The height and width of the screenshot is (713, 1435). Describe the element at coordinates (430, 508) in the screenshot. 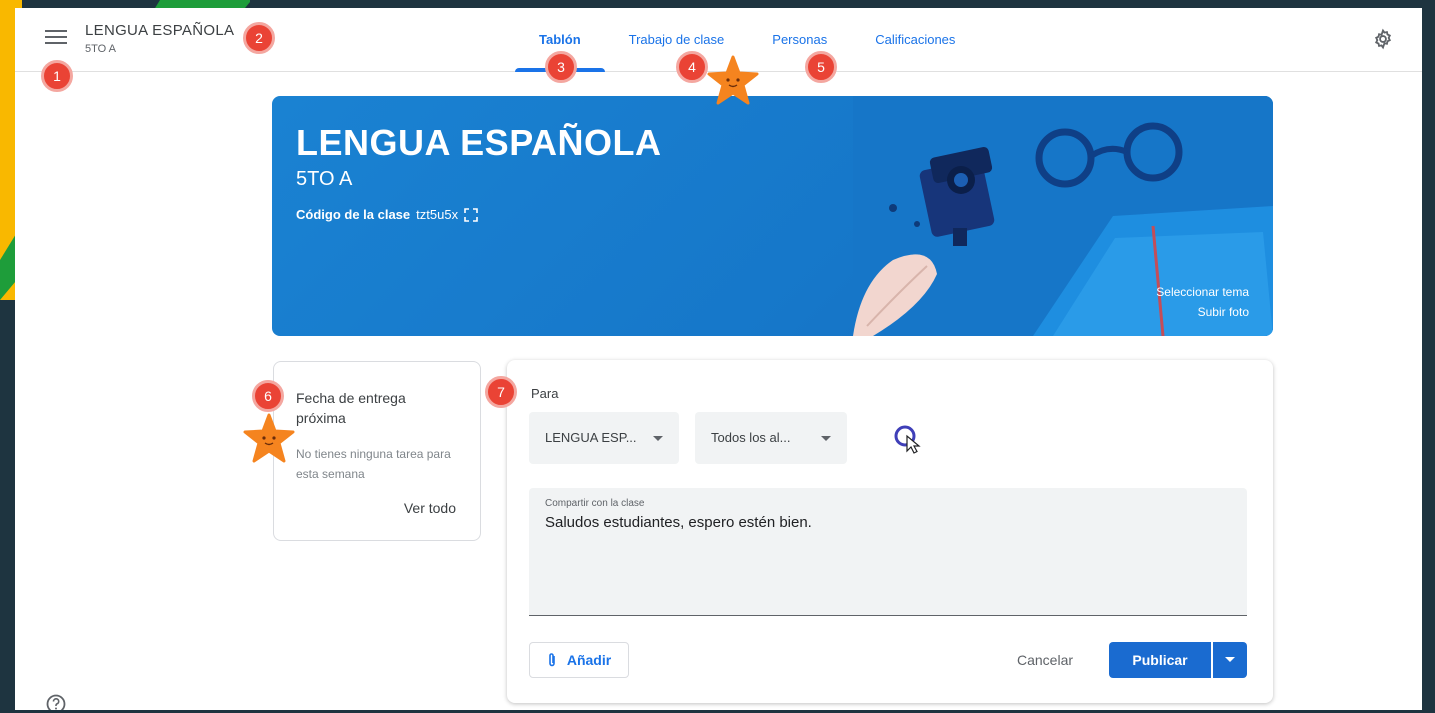

I see `view-all-link: Ver todo` at that location.